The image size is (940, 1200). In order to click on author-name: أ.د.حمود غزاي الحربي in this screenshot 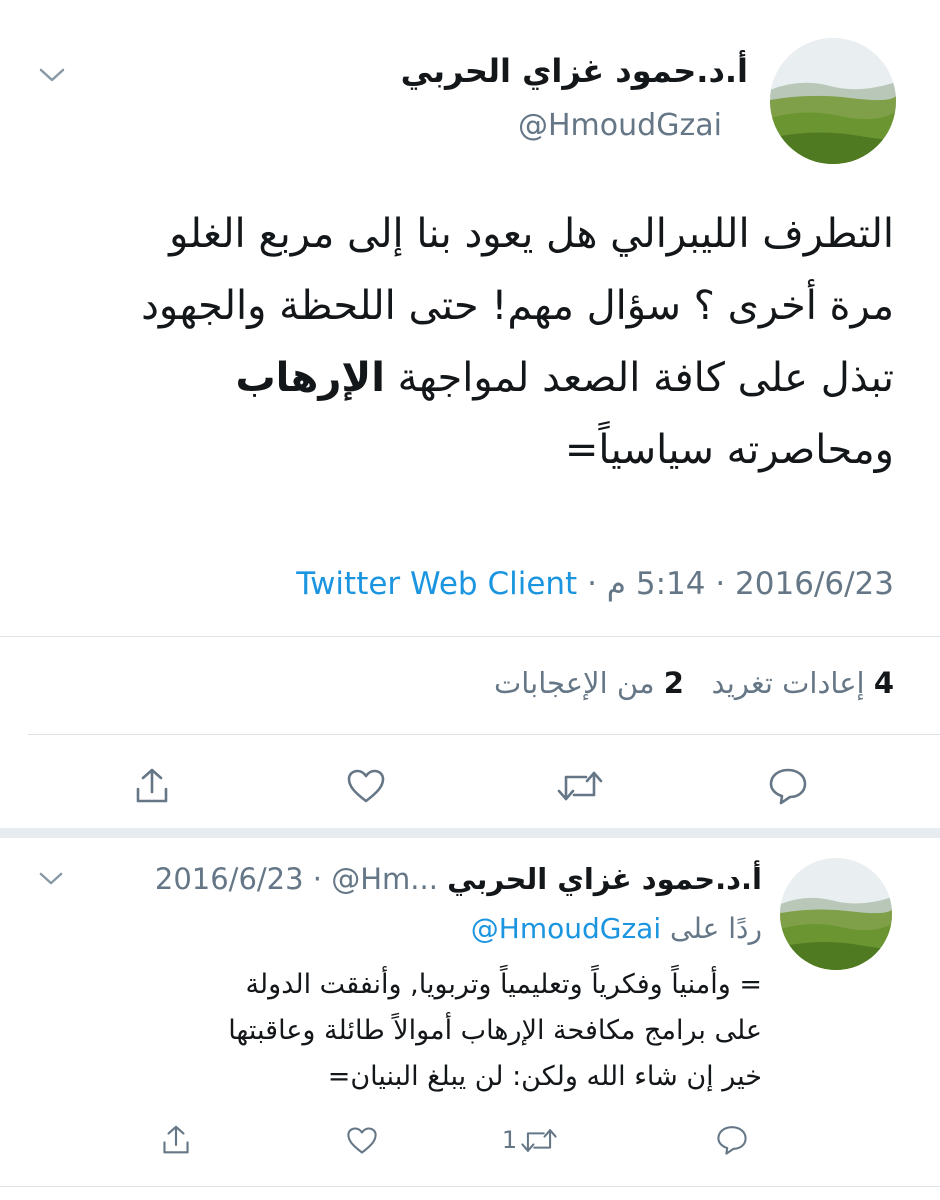, I will do `click(574, 71)`.